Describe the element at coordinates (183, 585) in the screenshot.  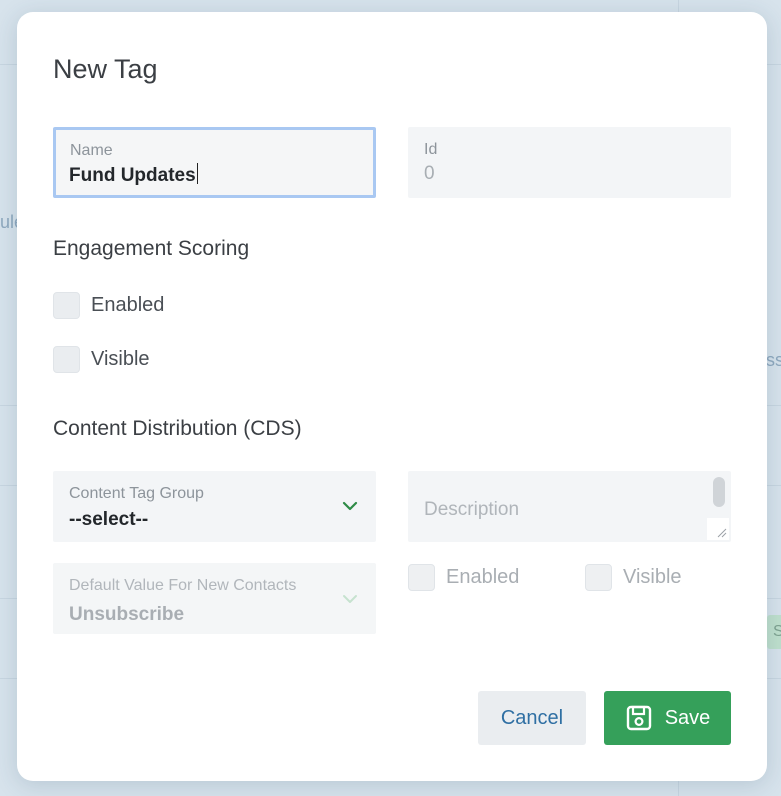
I see `default-value-label: Default Value For New Contacts` at that location.